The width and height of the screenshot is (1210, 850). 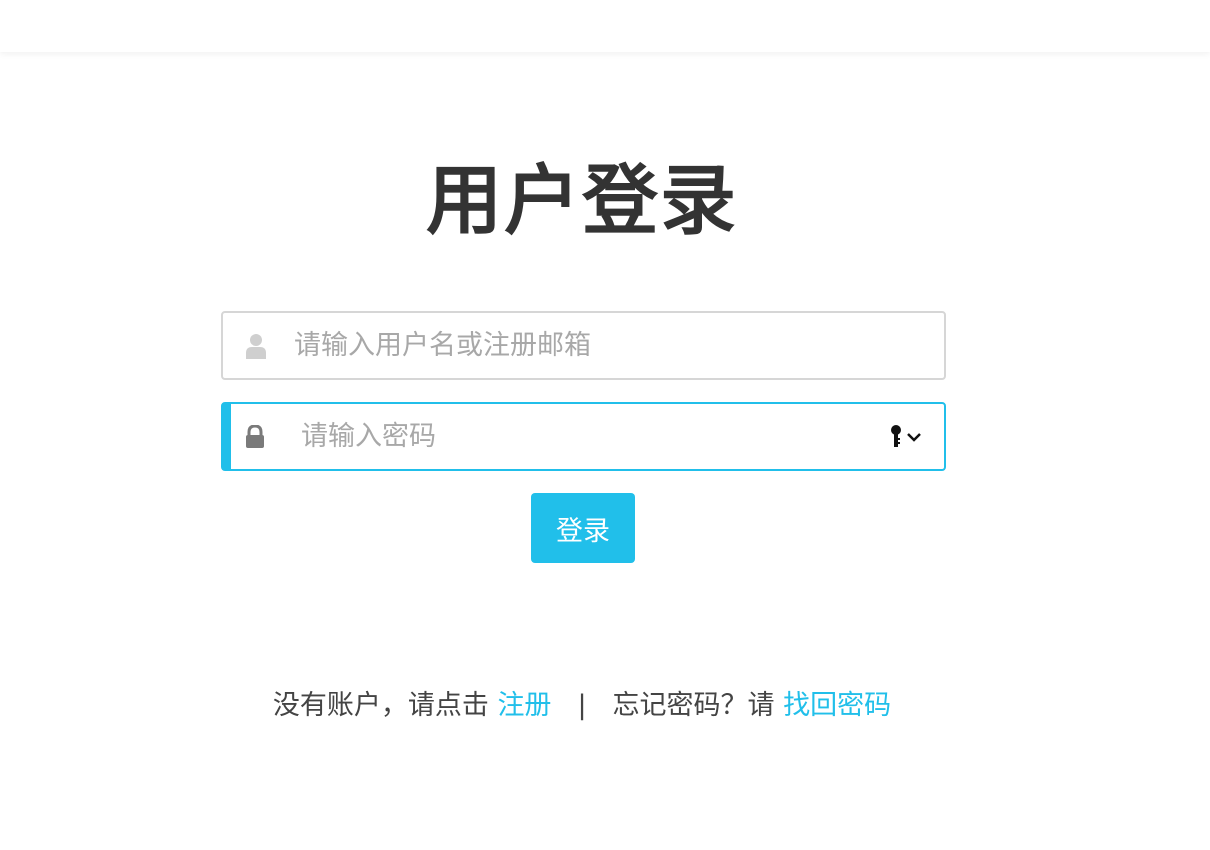 I want to click on lock-icon, so click(x=255, y=436).